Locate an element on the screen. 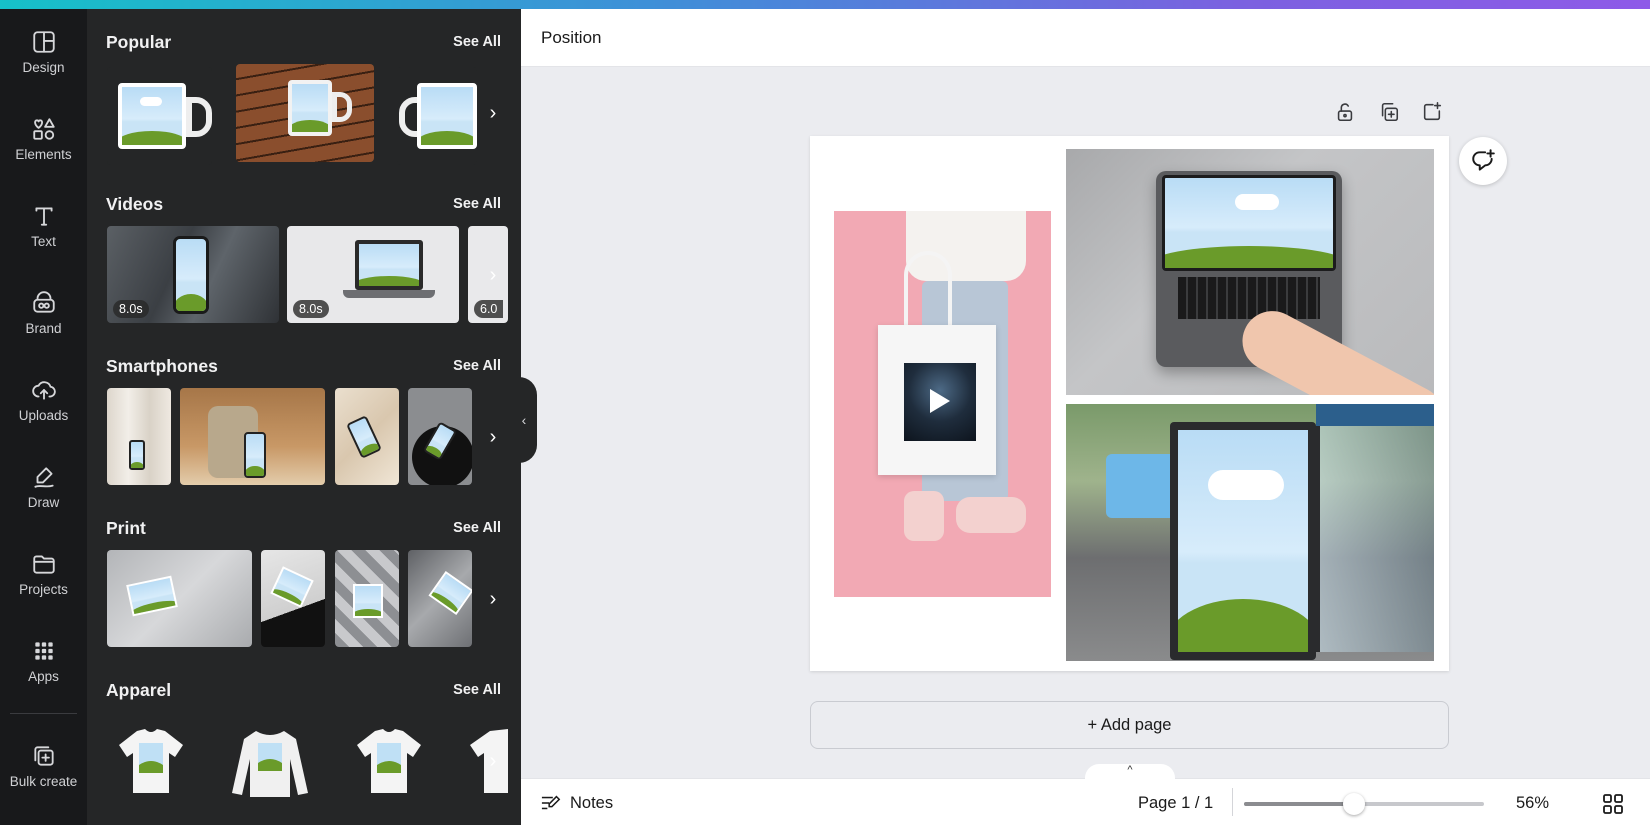 The image size is (1650, 825). billboard-screen is located at coordinates (1243, 541).